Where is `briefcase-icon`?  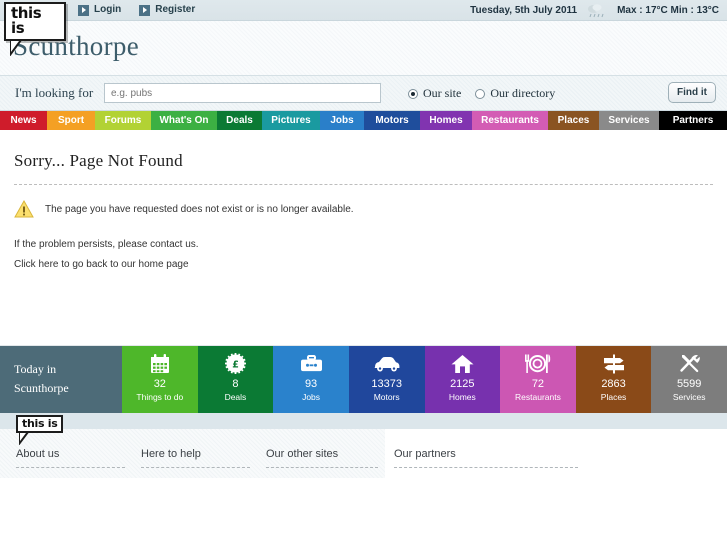 briefcase-icon is located at coordinates (311, 363).